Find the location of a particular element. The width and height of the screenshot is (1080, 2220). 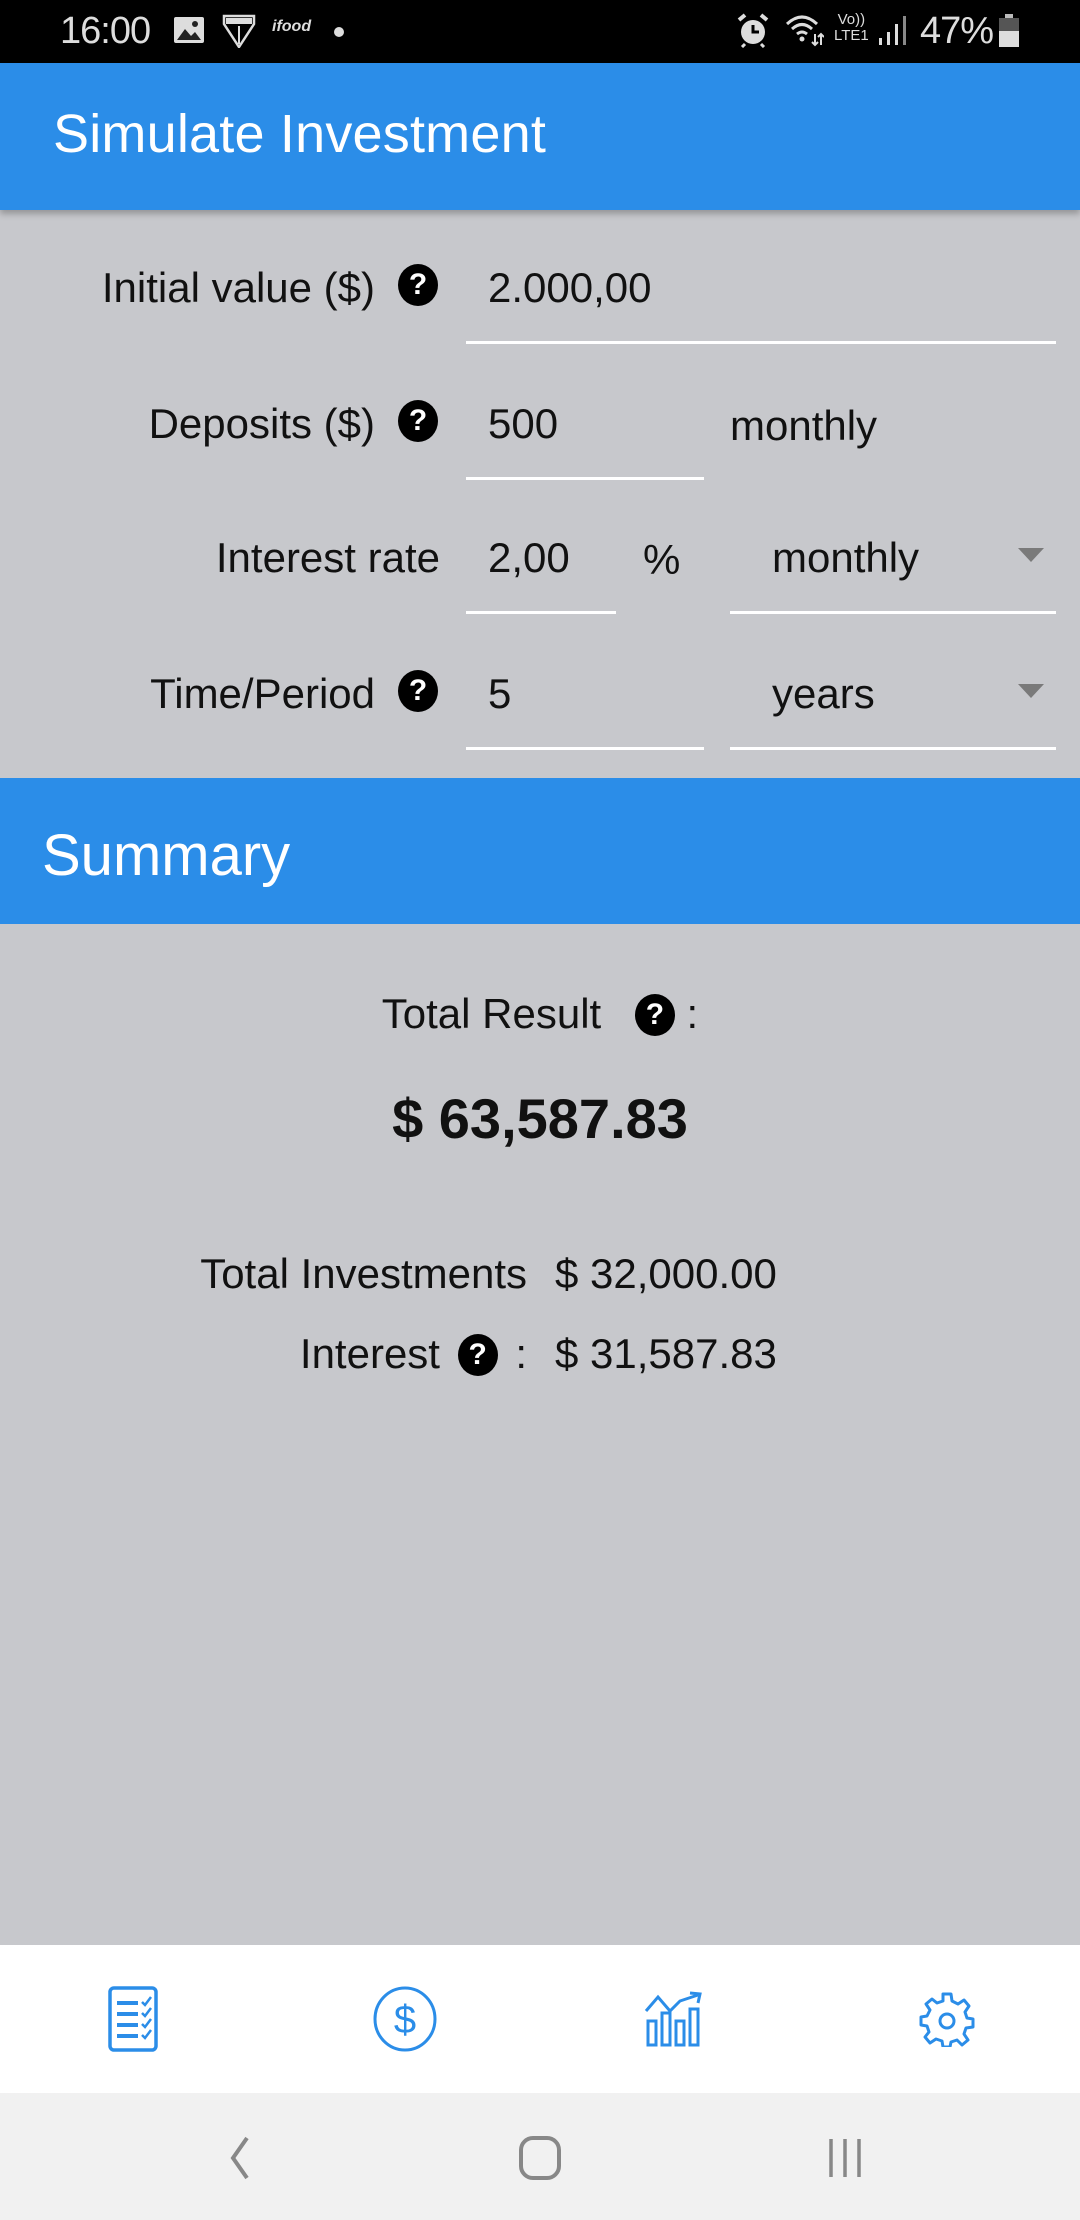

initial-value-input: 2.000,00 is located at coordinates (761, 300).